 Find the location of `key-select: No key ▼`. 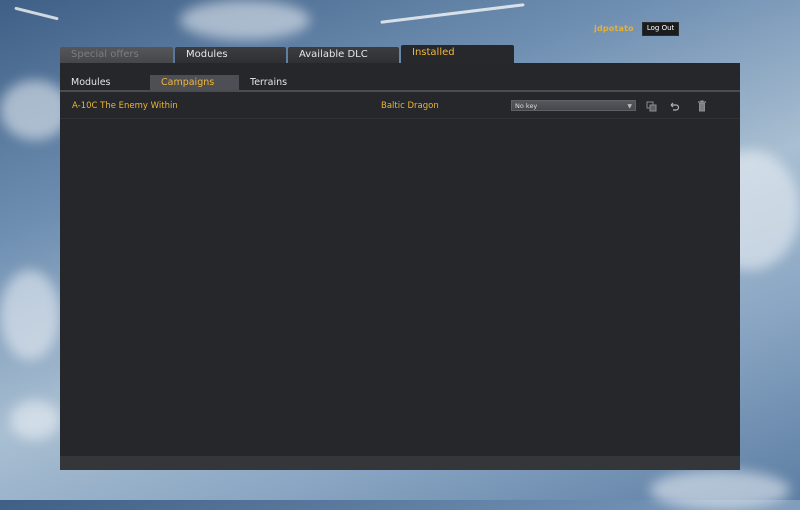

key-select: No key ▼ is located at coordinates (573, 105).